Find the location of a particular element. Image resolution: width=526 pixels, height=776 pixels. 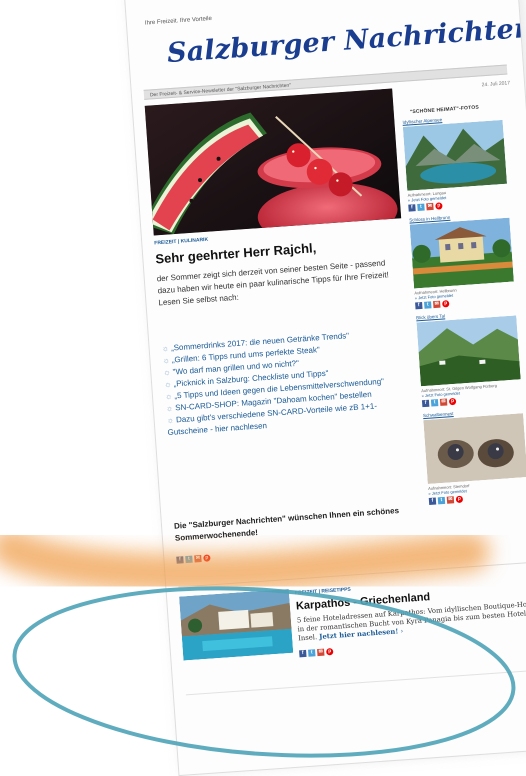

article-category: FREIZEIT | REISETIPPS is located at coordinates (323, 592).